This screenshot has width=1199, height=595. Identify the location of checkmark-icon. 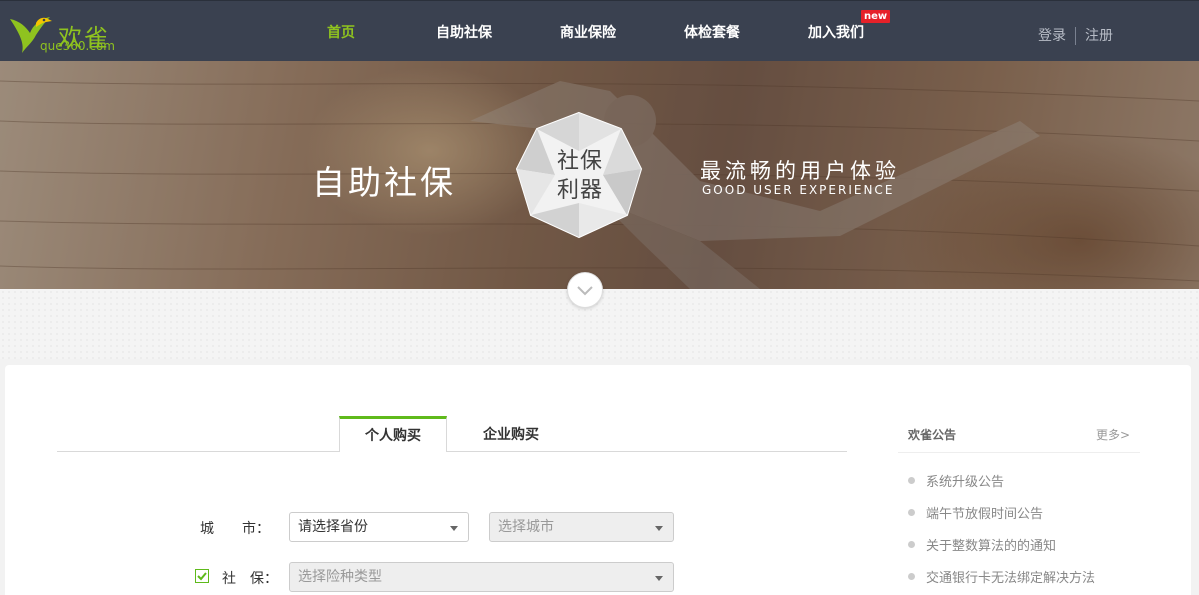
(202, 576).